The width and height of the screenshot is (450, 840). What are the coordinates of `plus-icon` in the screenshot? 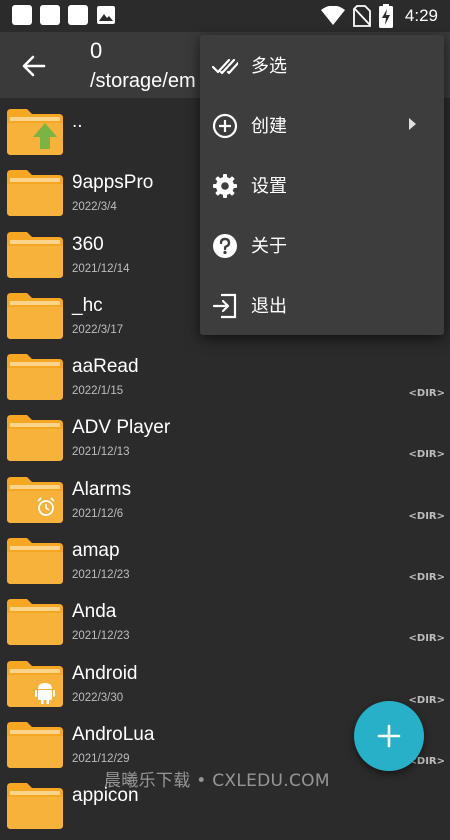 It's located at (389, 736).